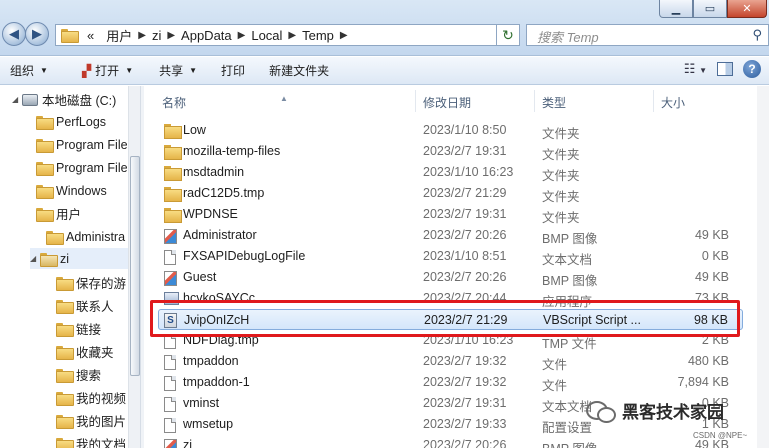  I want to click on nav-scrollbar-thumb, so click(135, 266).